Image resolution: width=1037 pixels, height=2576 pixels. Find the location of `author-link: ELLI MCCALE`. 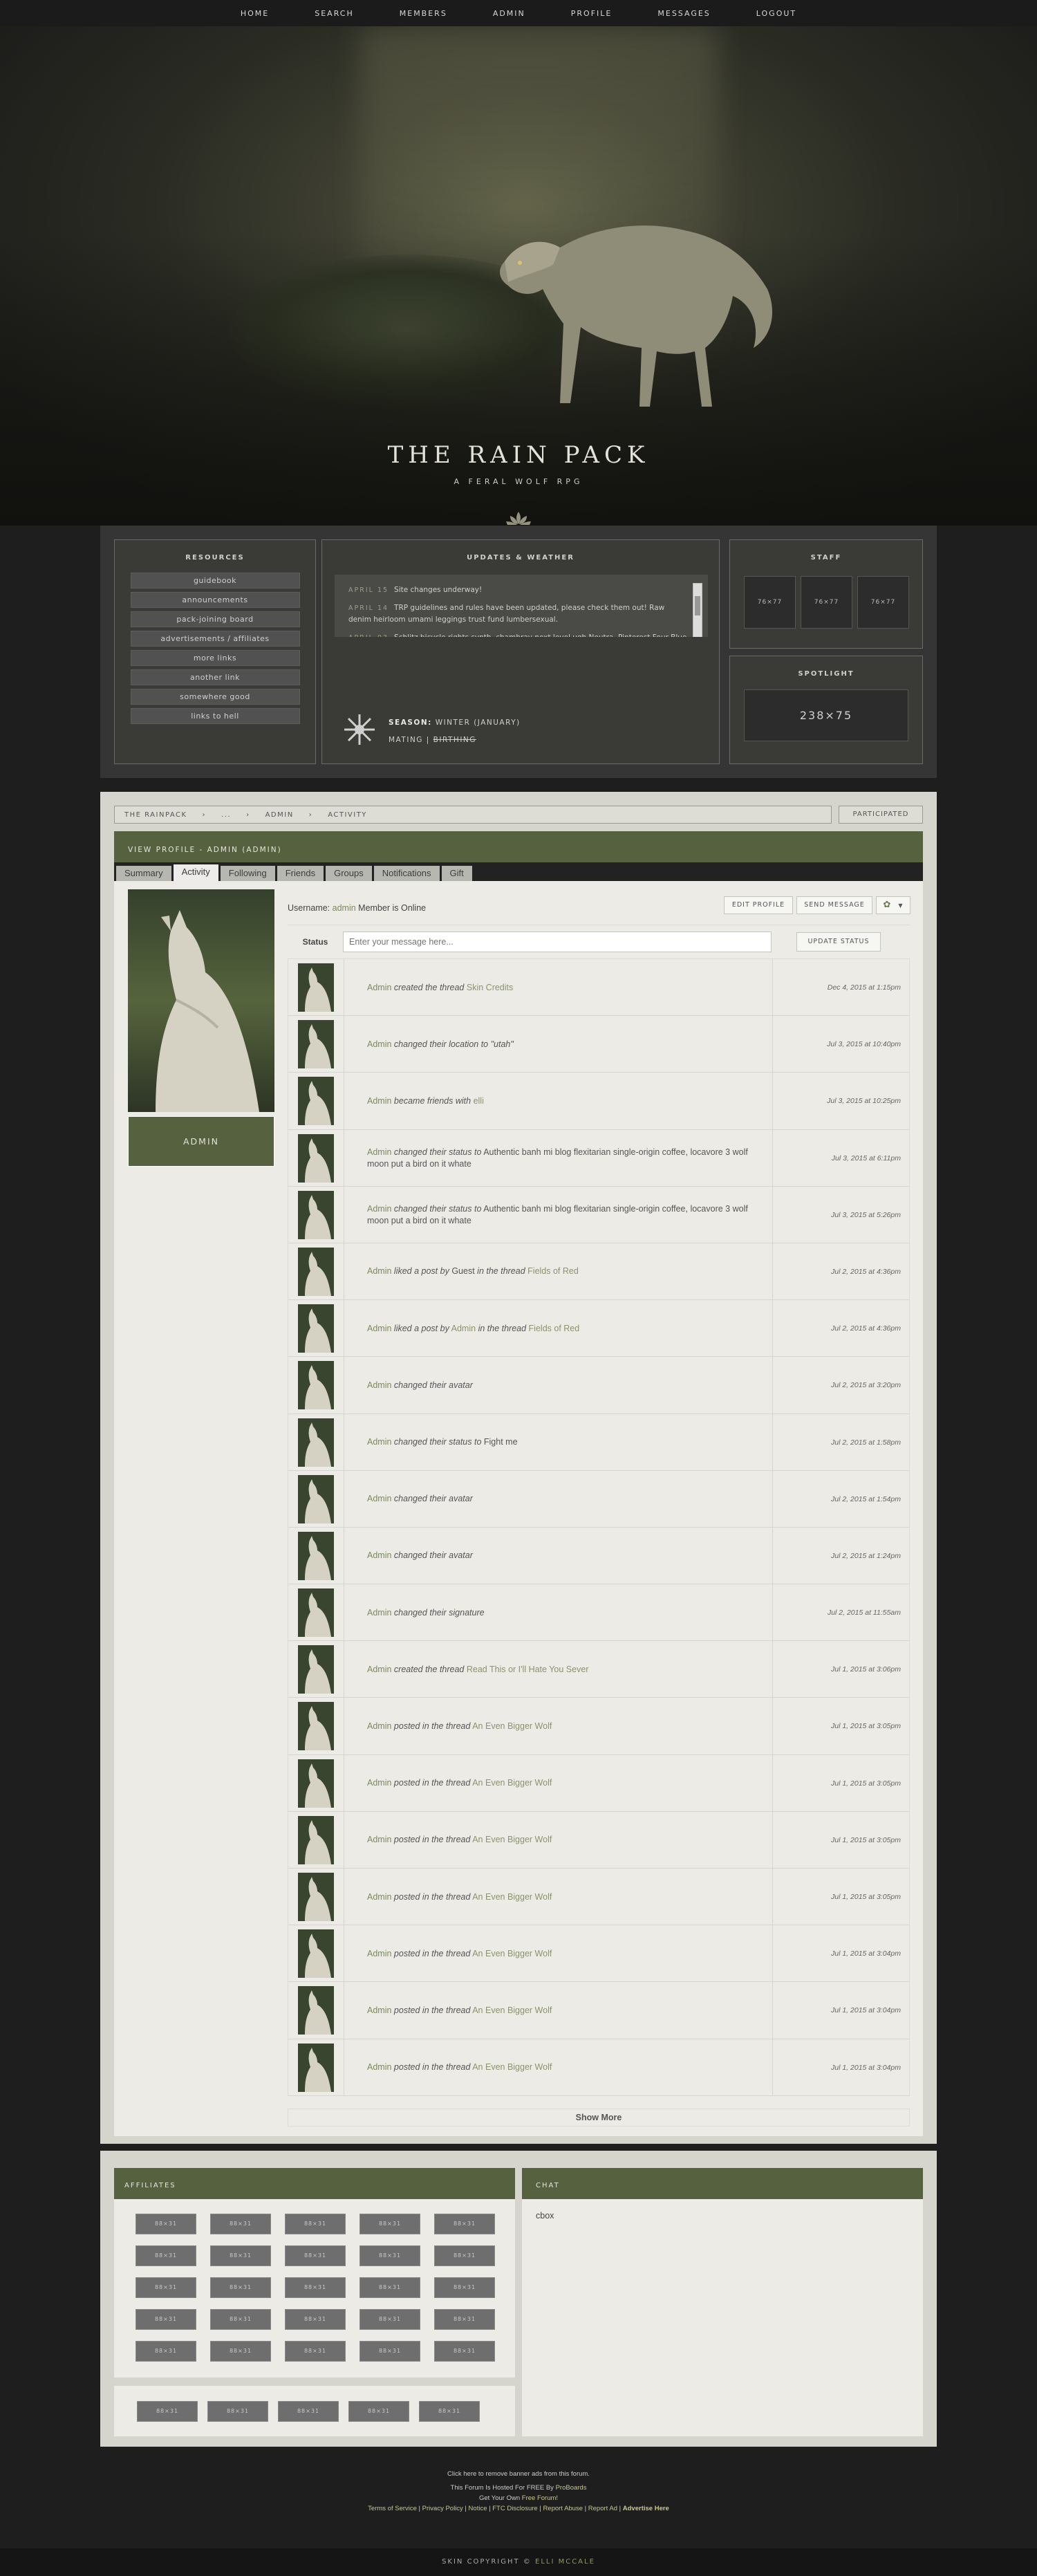

author-link: ELLI MCCALE is located at coordinates (565, 2562).